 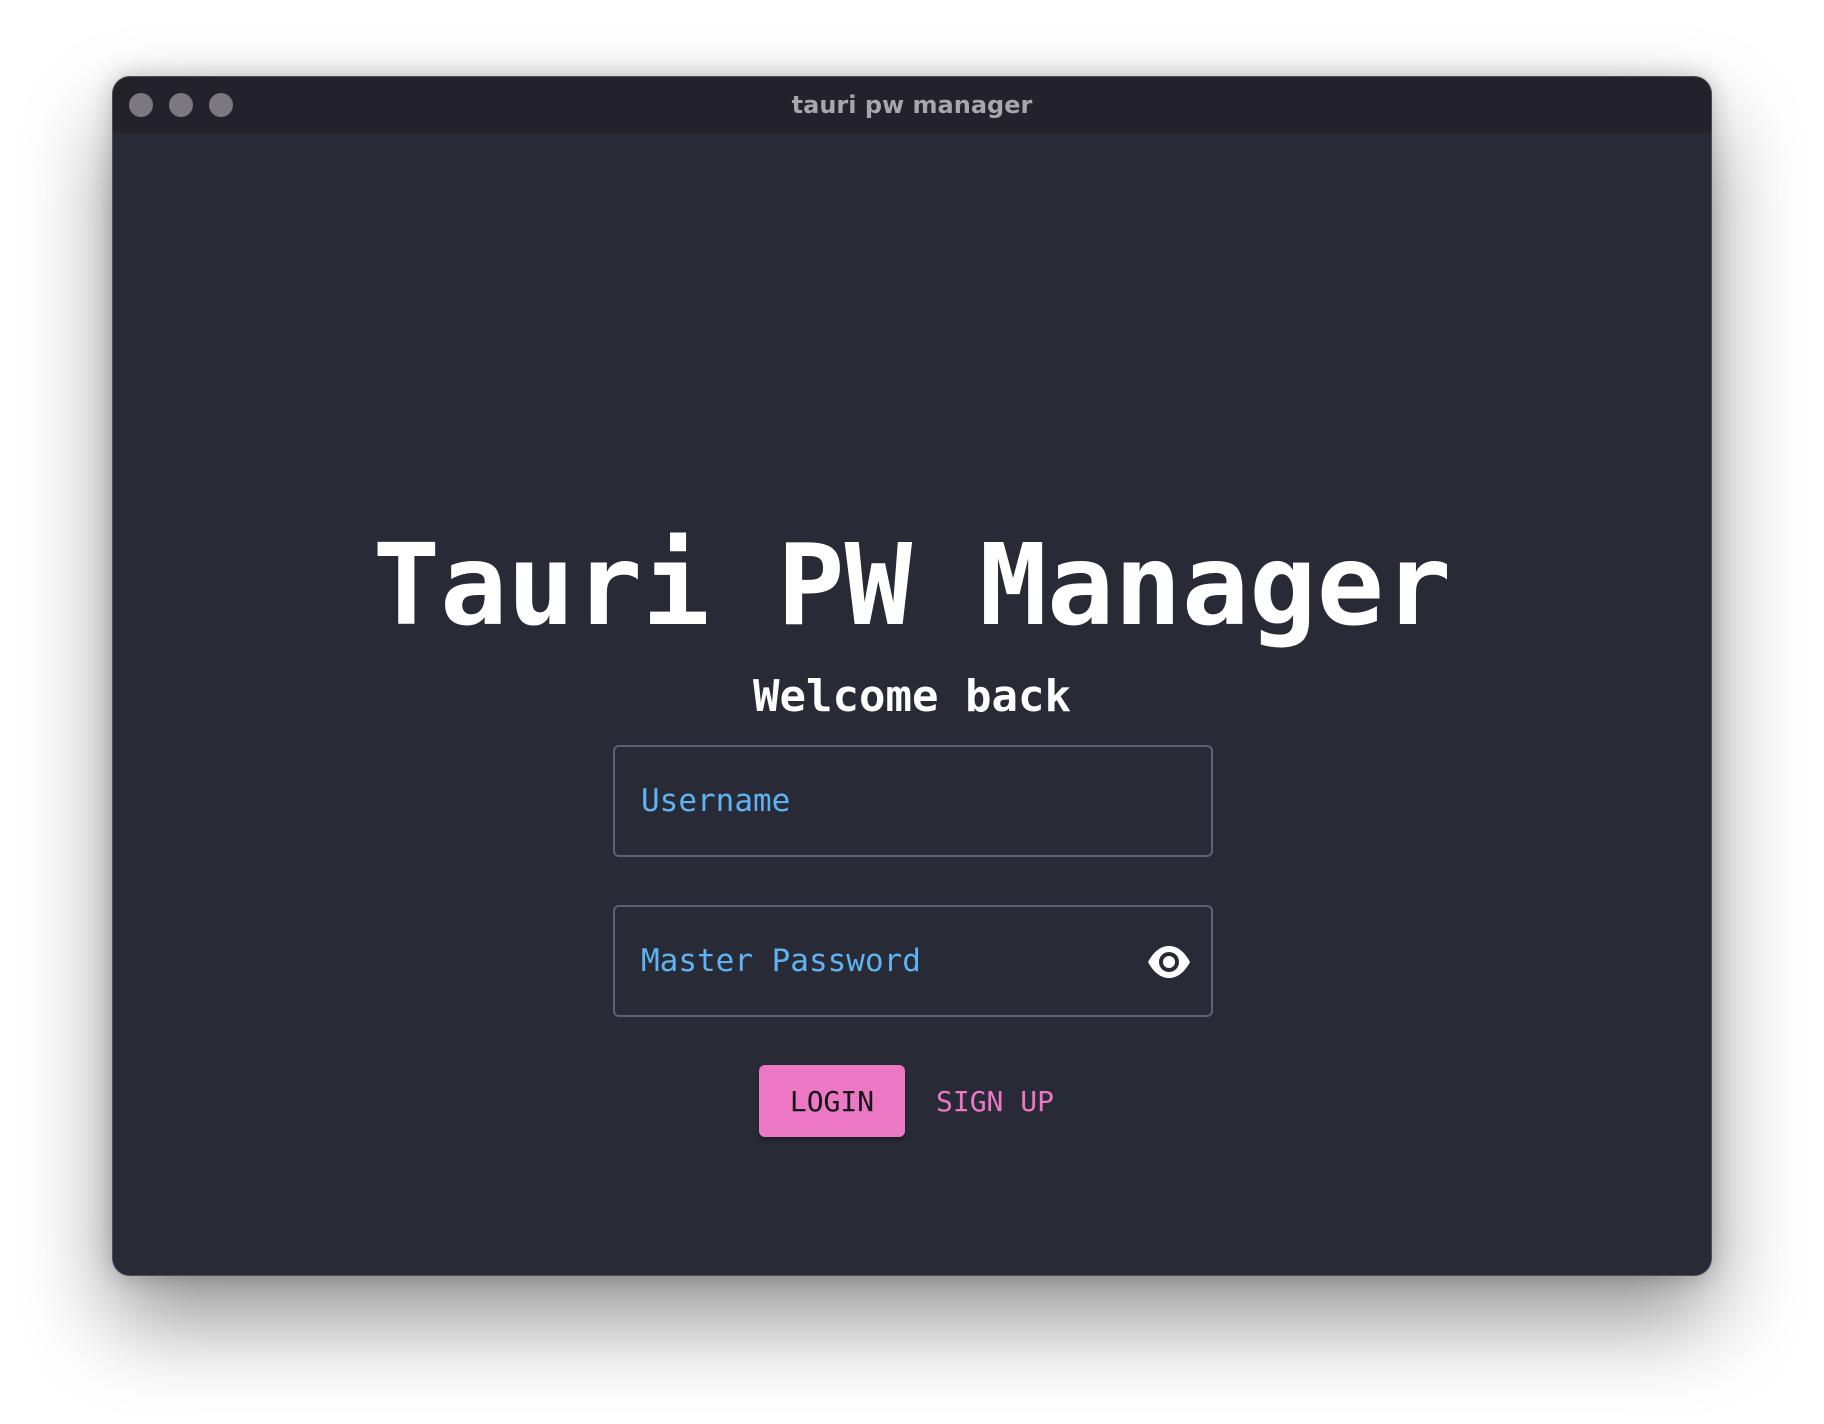 I want to click on welcome-subtitle: Welcome back, so click(x=912, y=696).